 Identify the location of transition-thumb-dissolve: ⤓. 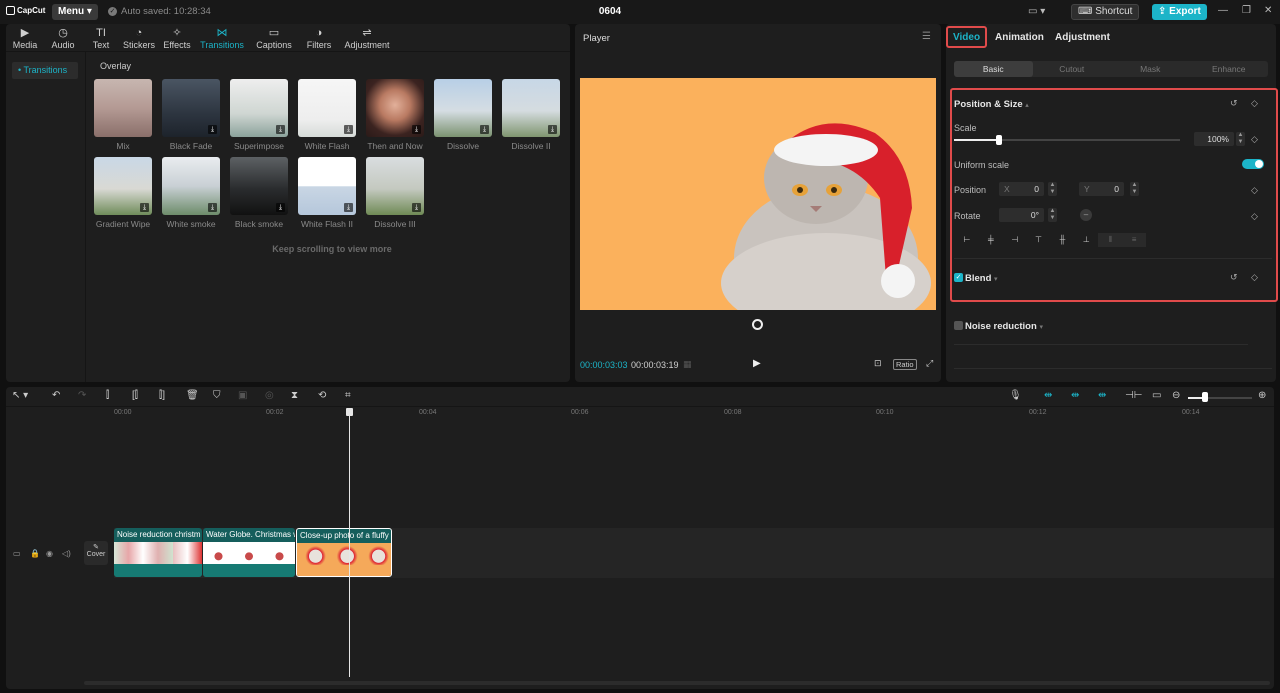
(463, 108).